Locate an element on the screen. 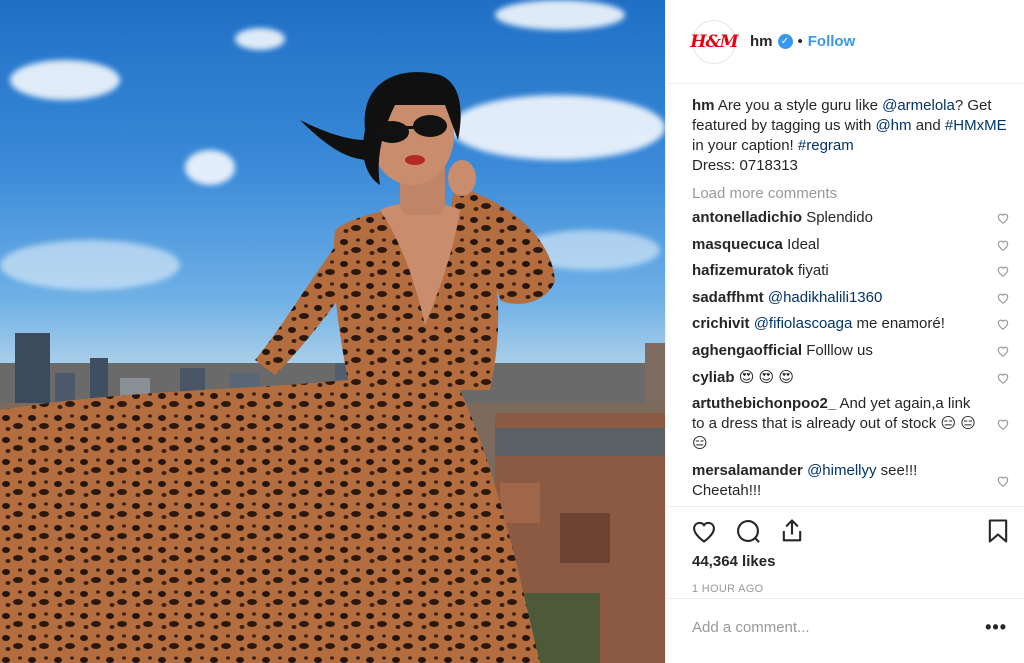 The width and height of the screenshot is (1024, 663). comment-text: 😍 😍 😍 is located at coordinates (766, 377).